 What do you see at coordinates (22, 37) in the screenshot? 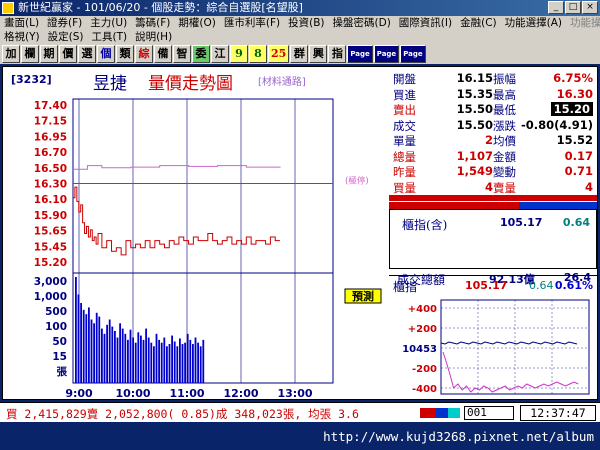
I see `menu-item: 格視(Y)` at bounding box center [22, 37].